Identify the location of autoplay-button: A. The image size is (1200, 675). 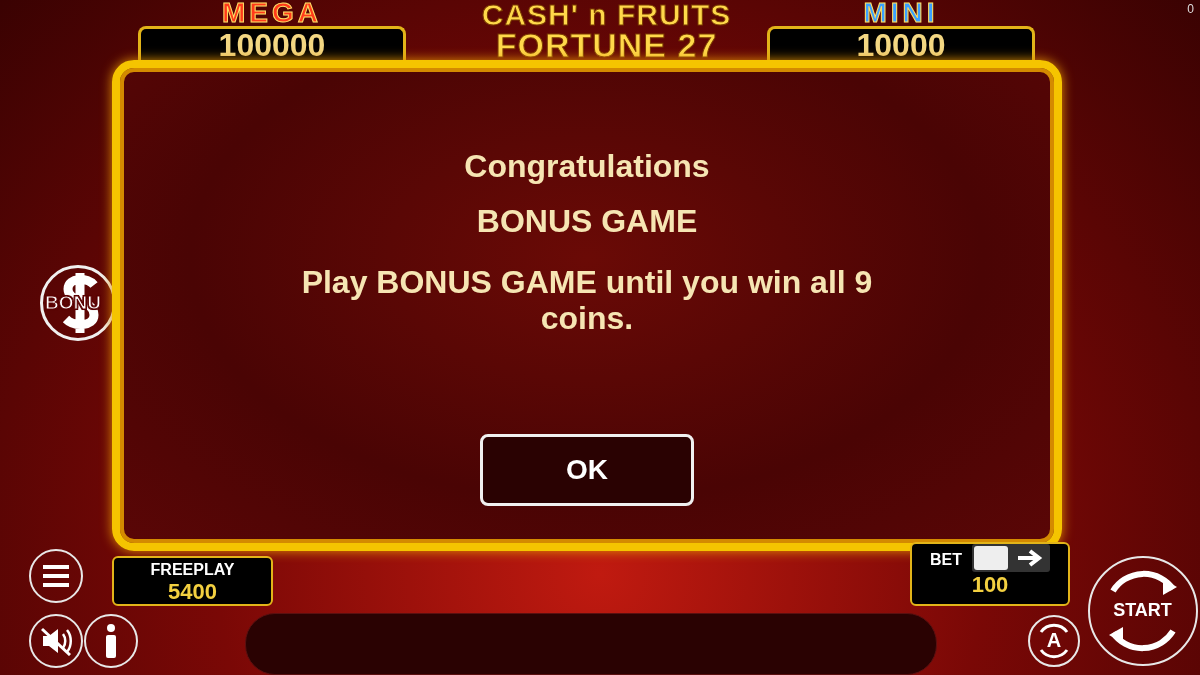
(1054, 640).